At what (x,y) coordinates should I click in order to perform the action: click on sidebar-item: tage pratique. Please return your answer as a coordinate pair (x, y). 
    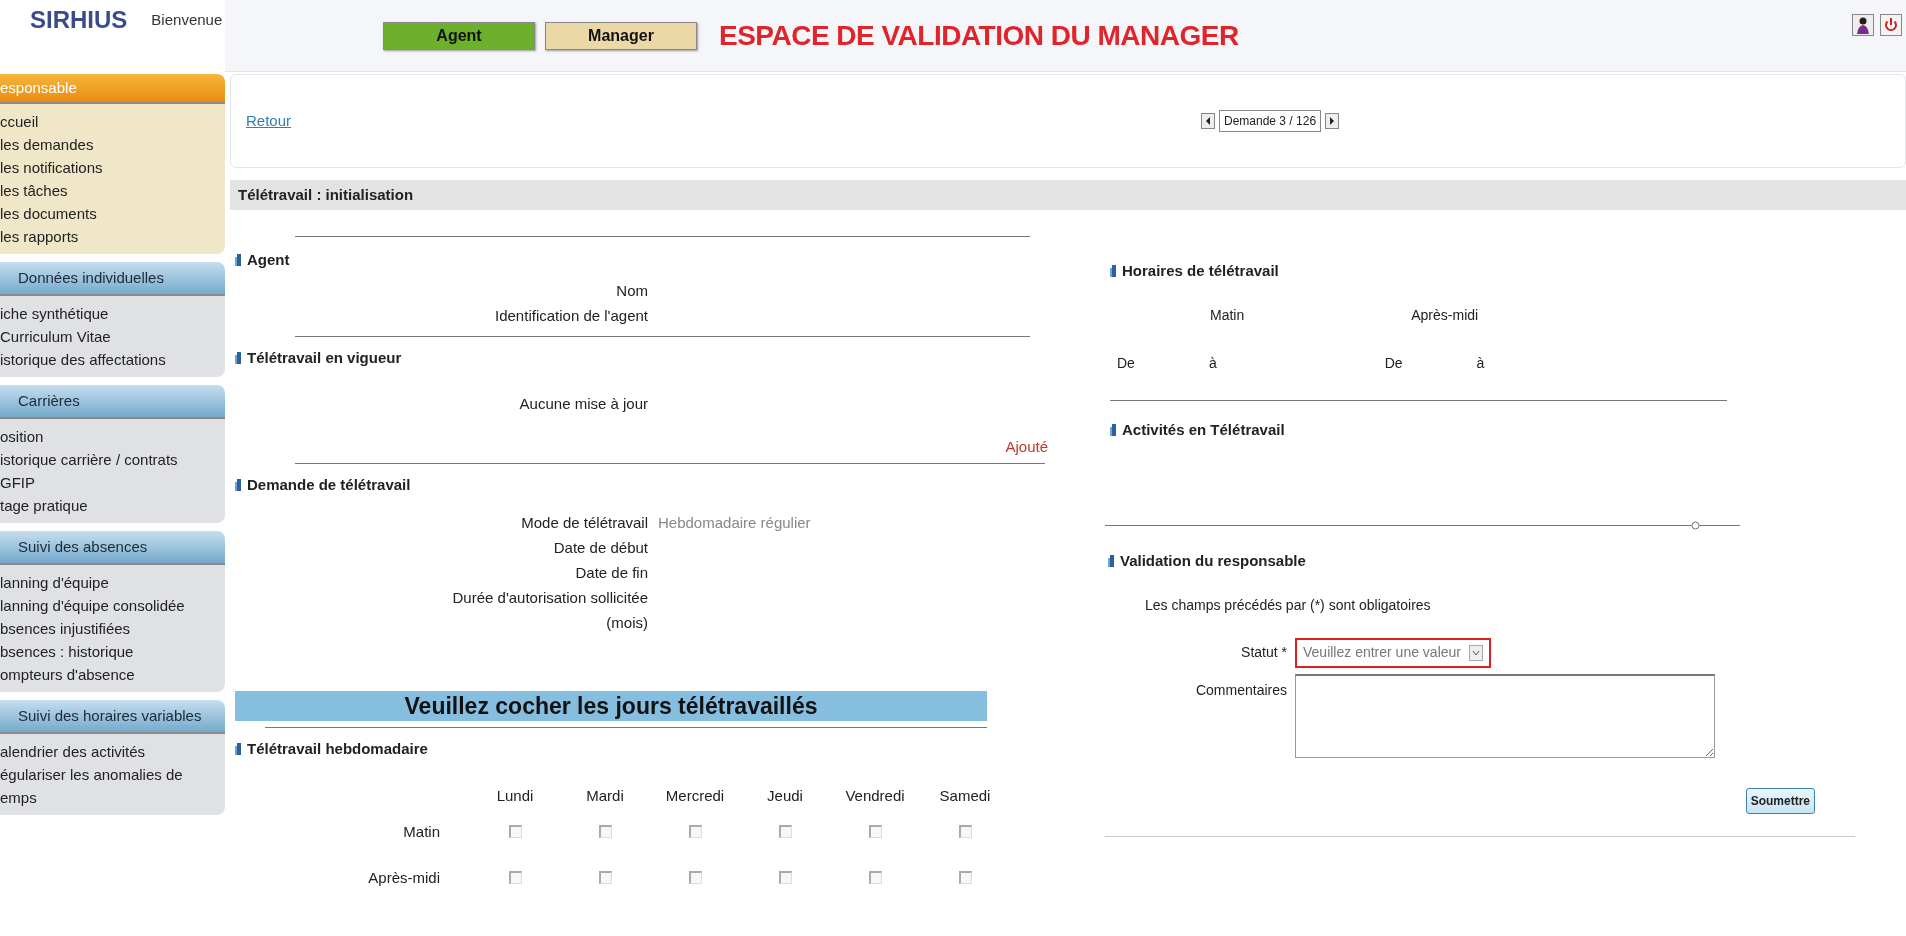
    Looking at the image, I should click on (112, 505).